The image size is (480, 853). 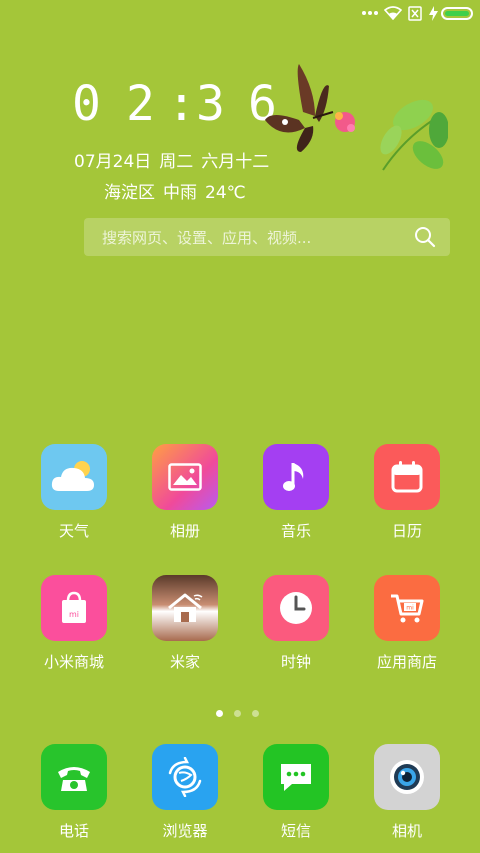 What do you see at coordinates (180, 193) in the screenshot?
I see `weather-condition: 中雨` at bounding box center [180, 193].